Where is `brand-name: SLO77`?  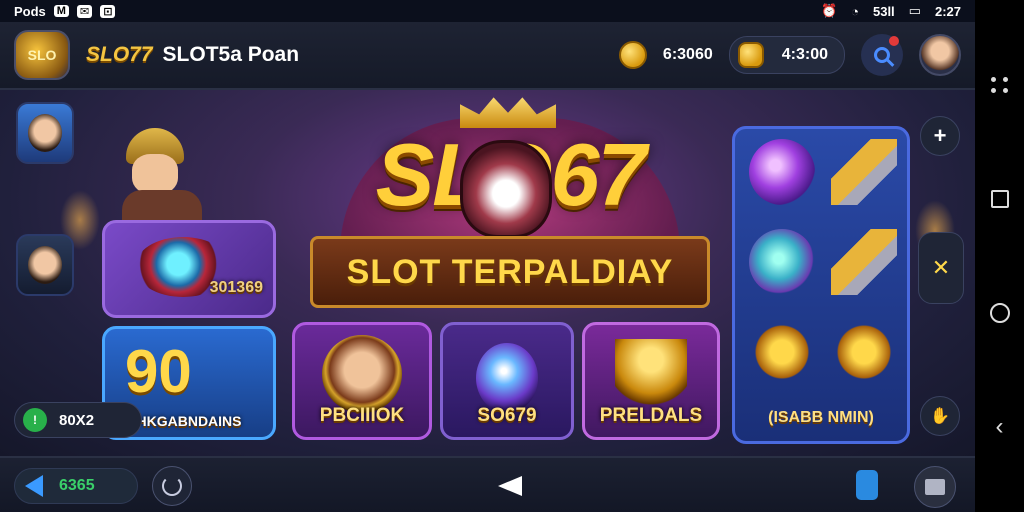 brand-name: SLO77 is located at coordinates (119, 54).